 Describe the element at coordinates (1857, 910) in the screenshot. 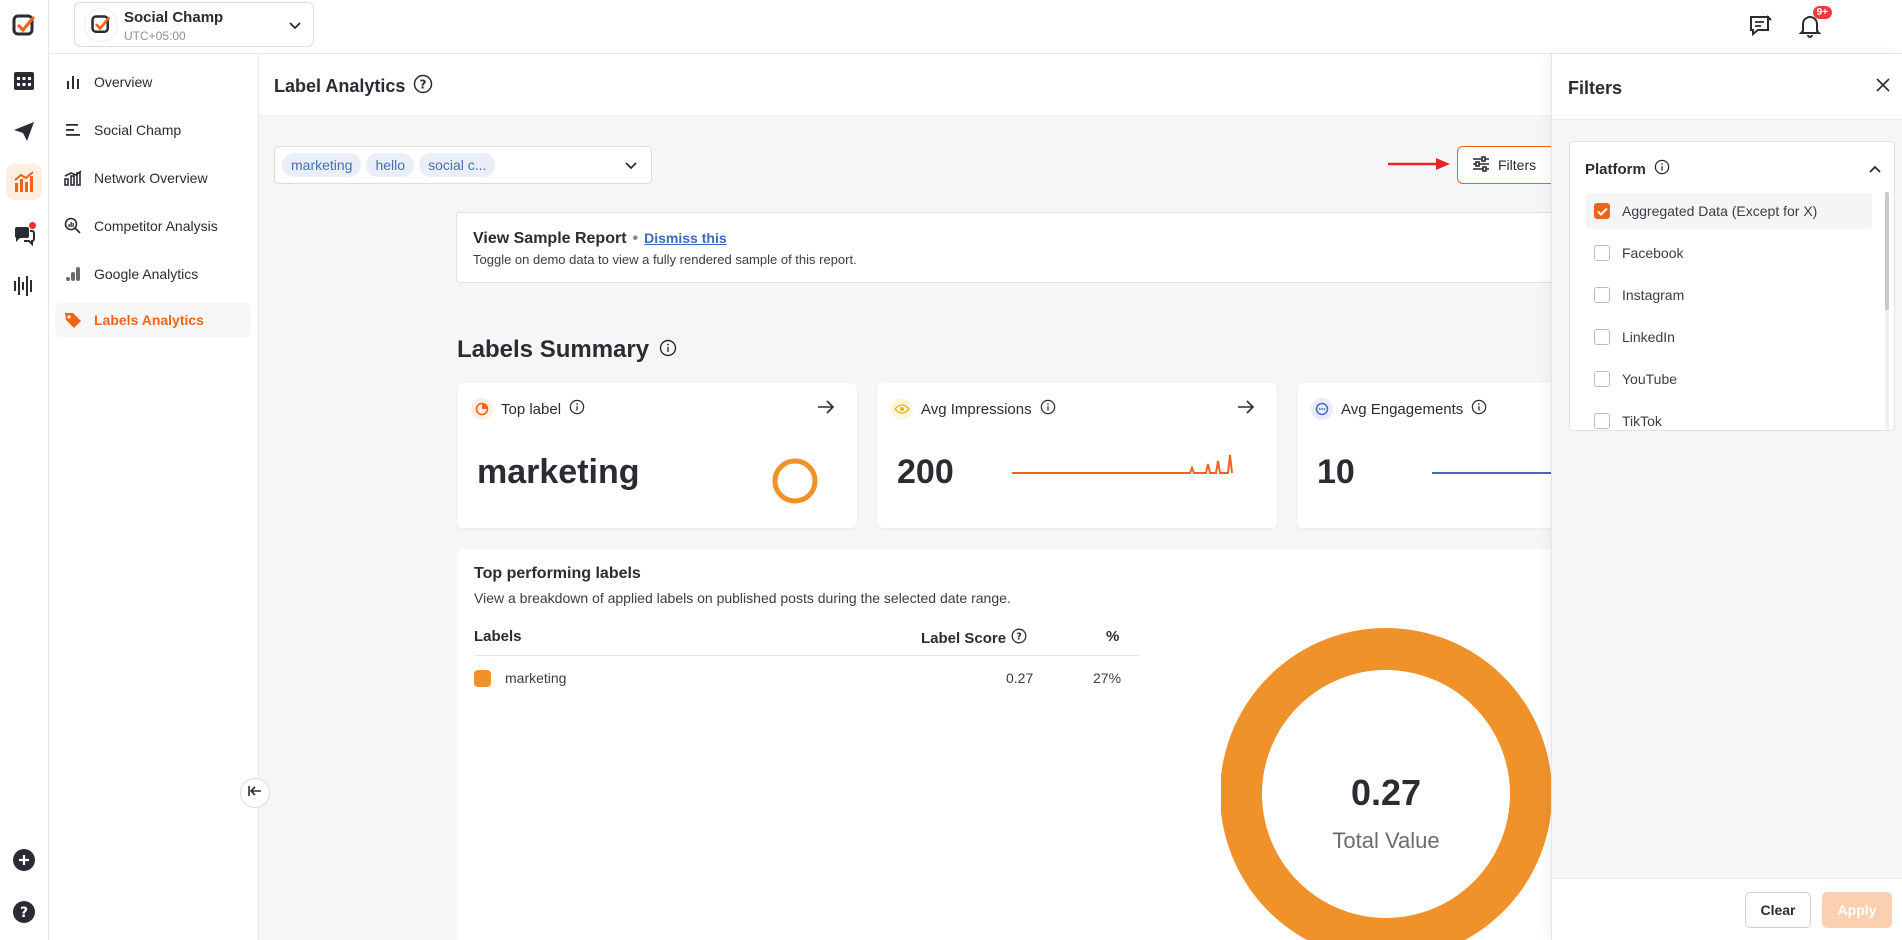

I see `apply-button: Apply` at that location.